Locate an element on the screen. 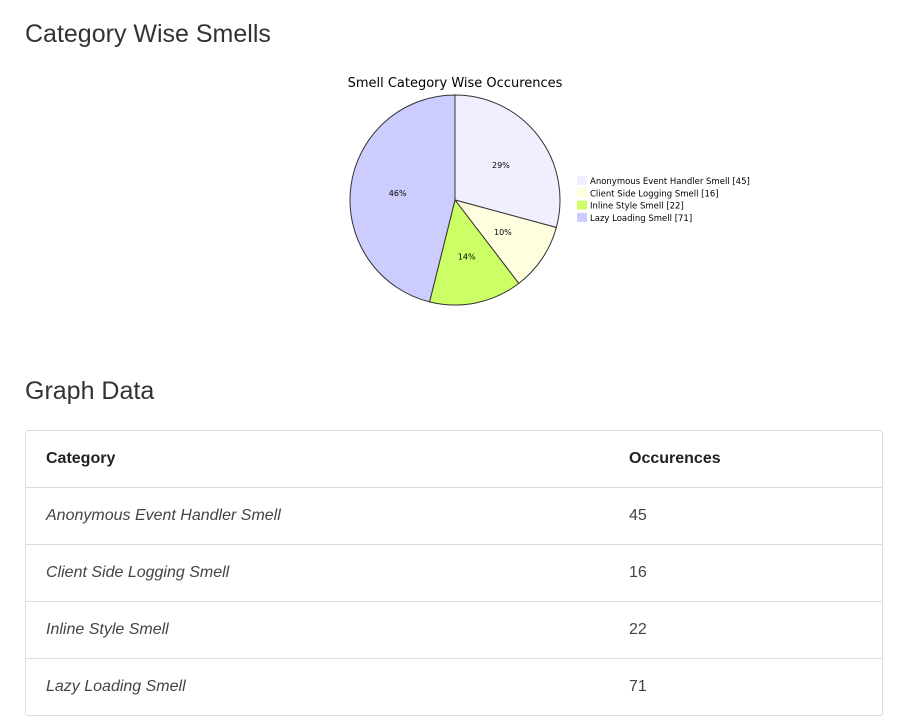  table-header-row: Category Occurences is located at coordinates (454, 459).